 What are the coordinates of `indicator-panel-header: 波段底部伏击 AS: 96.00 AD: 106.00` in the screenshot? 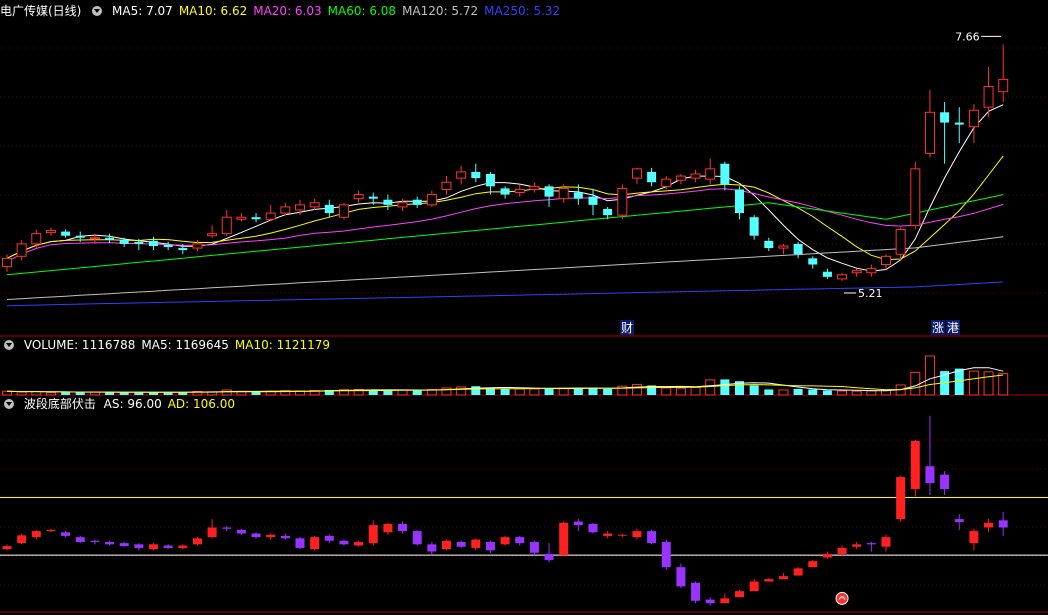 It's located at (520, 404).